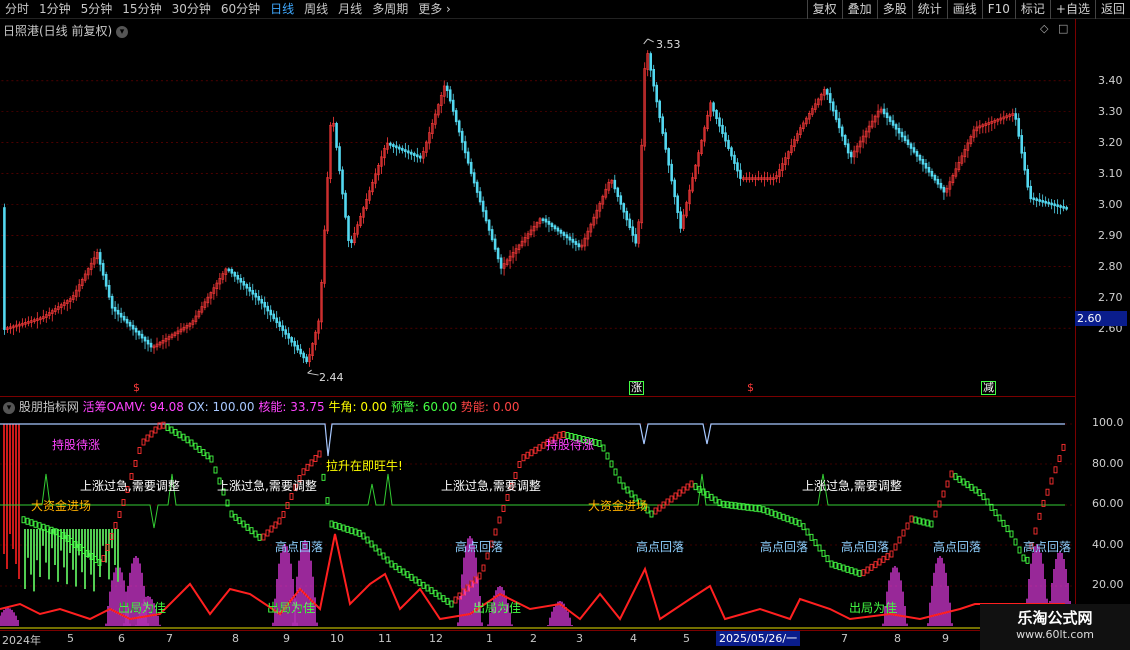  I want to click on date-tick: 7, so click(169, 638).